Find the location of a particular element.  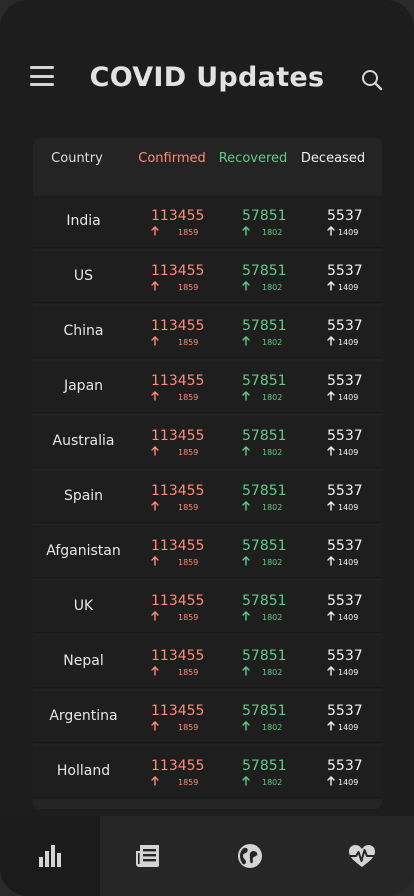

search-icon is located at coordinates (372, 80).